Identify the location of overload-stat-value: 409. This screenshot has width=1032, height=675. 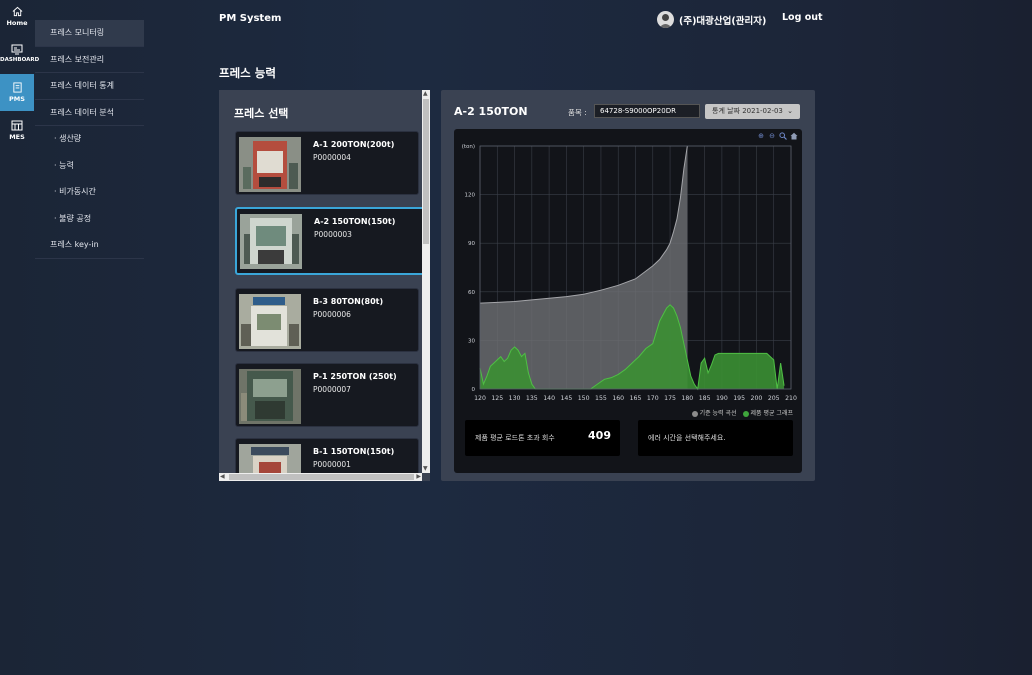
(599, 435).